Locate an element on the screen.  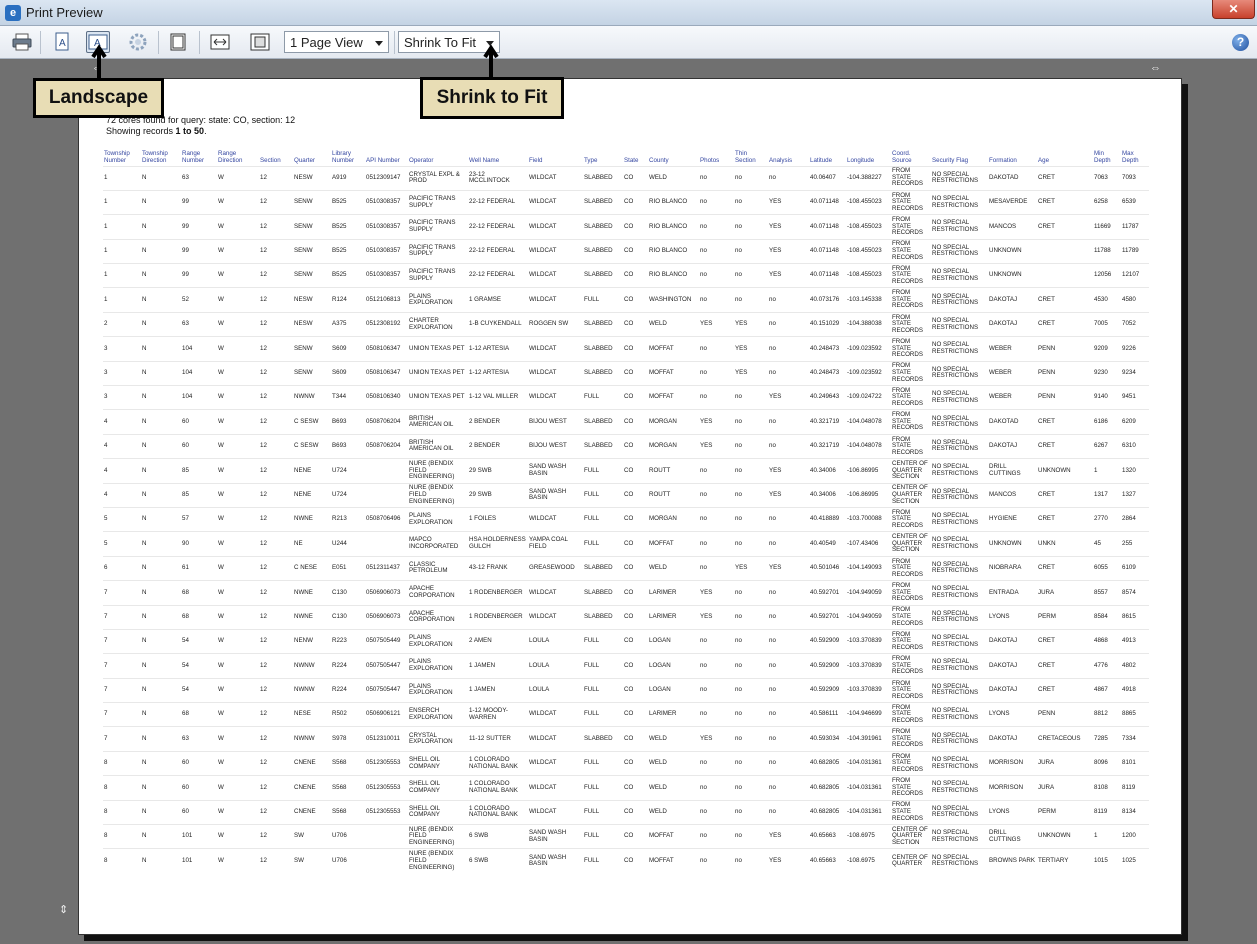
toolbar-separator is located at coordinates (40, 42).